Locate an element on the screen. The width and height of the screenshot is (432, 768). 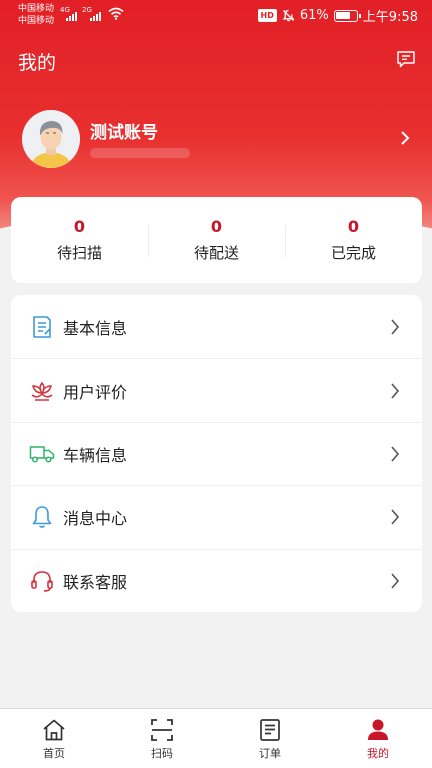
tab-profile: 我的 is located at coordinates (378, 738).